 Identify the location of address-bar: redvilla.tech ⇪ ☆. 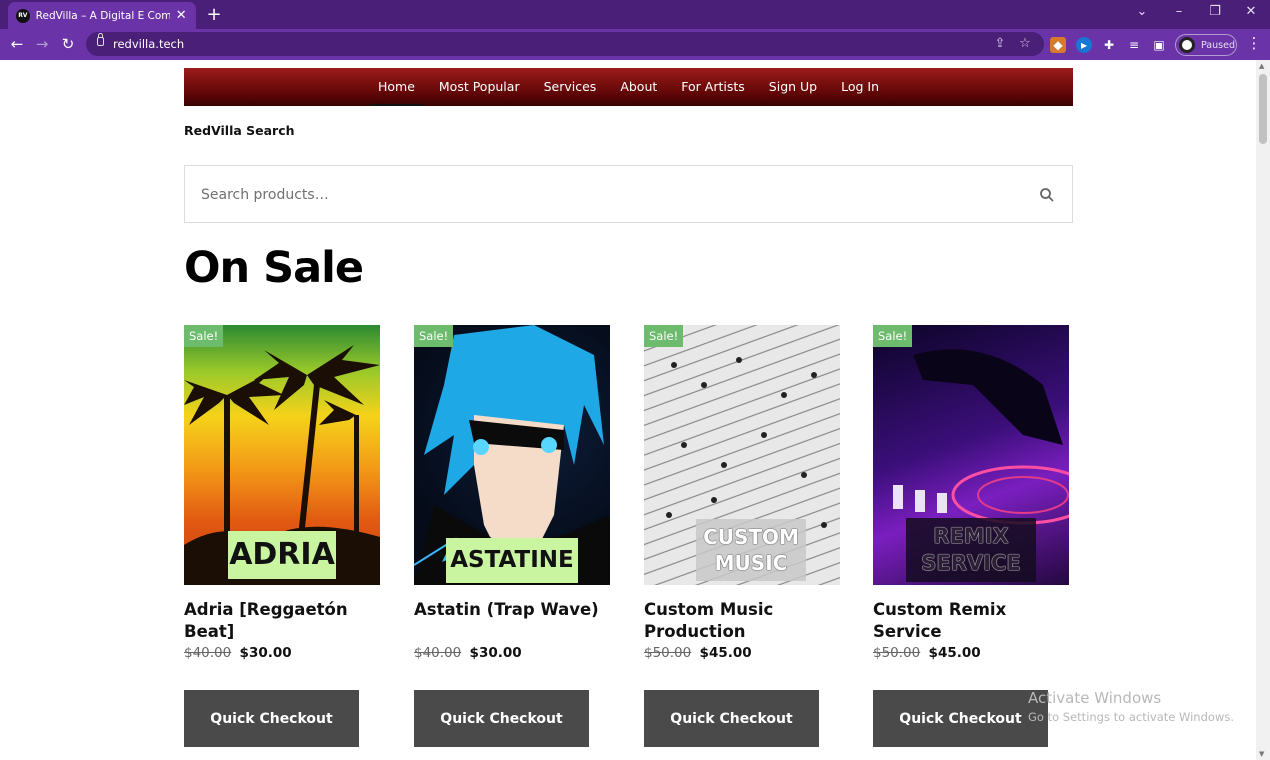
(565, 44).